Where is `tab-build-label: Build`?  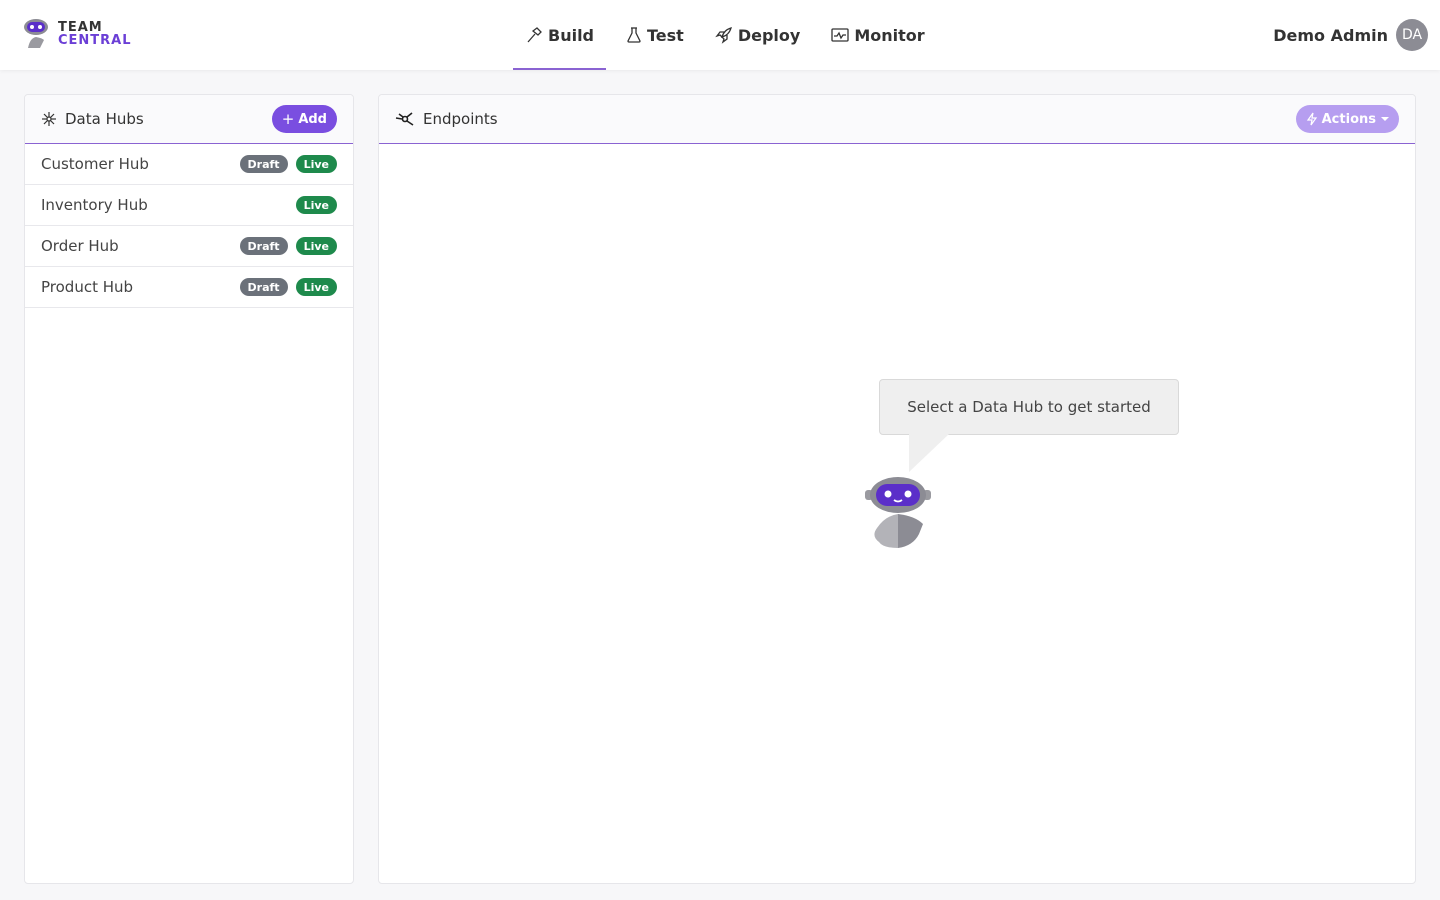 tab-build-label: Build is located at coordinates (571, 35).